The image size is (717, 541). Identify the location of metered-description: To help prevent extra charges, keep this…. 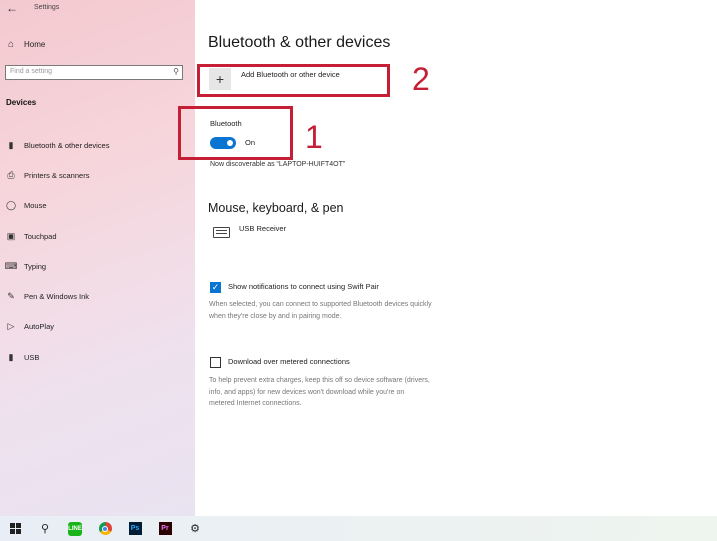
(319, 392).